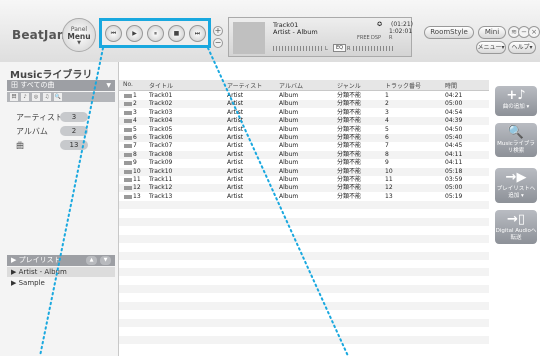 This screenshot has width=540, height=356. What do you see at coordinates (534, 32) in the screenshot?
I see `close-button: ×` at bounding box center [534, 32].